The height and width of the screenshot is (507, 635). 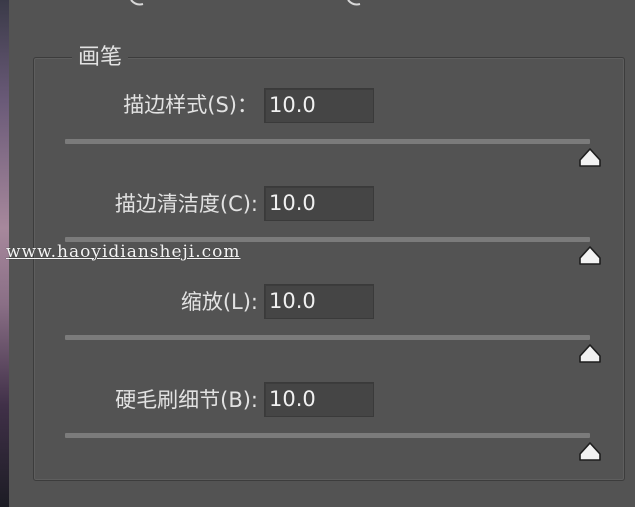 I want to click on group-title: 画笔, so click(x=100, y=58).